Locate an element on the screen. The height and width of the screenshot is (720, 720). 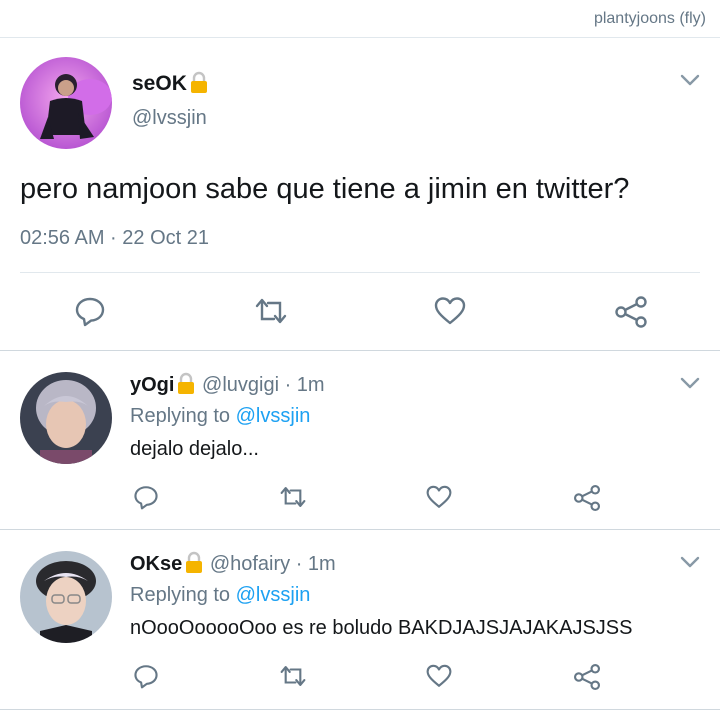
username-and-time: @hofairy · 1m is located at coordinates (273, 564).